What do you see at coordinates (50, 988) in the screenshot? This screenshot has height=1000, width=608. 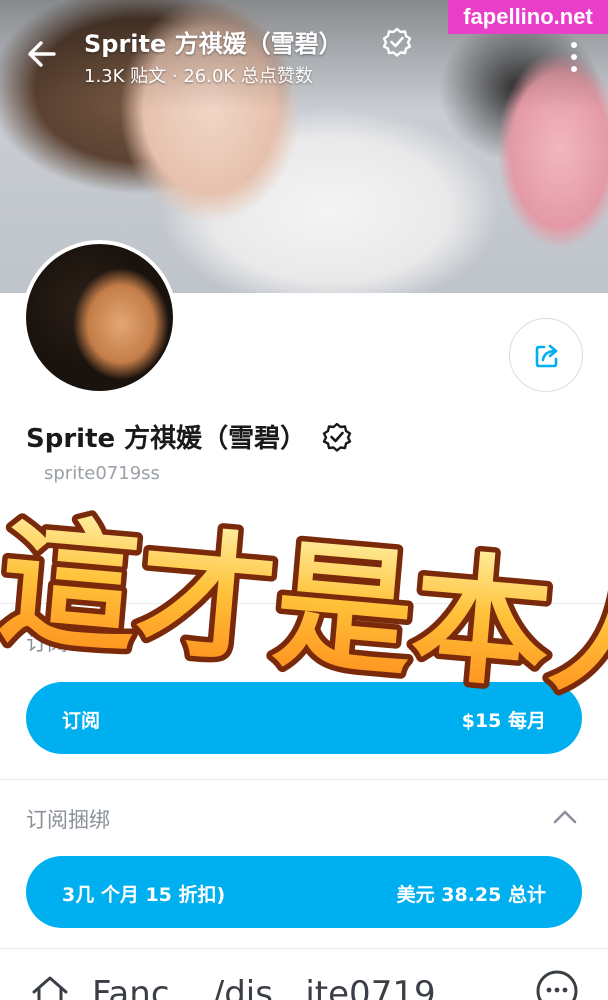 I see `home-icon` at bounding box center [50, 988].